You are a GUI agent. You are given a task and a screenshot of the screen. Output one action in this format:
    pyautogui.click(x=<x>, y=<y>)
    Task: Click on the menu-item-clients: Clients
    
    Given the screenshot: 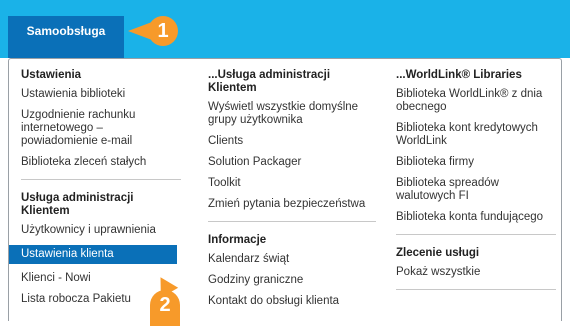 What is the action you would take?
    pyautogui.click(x=292, y=141)
    